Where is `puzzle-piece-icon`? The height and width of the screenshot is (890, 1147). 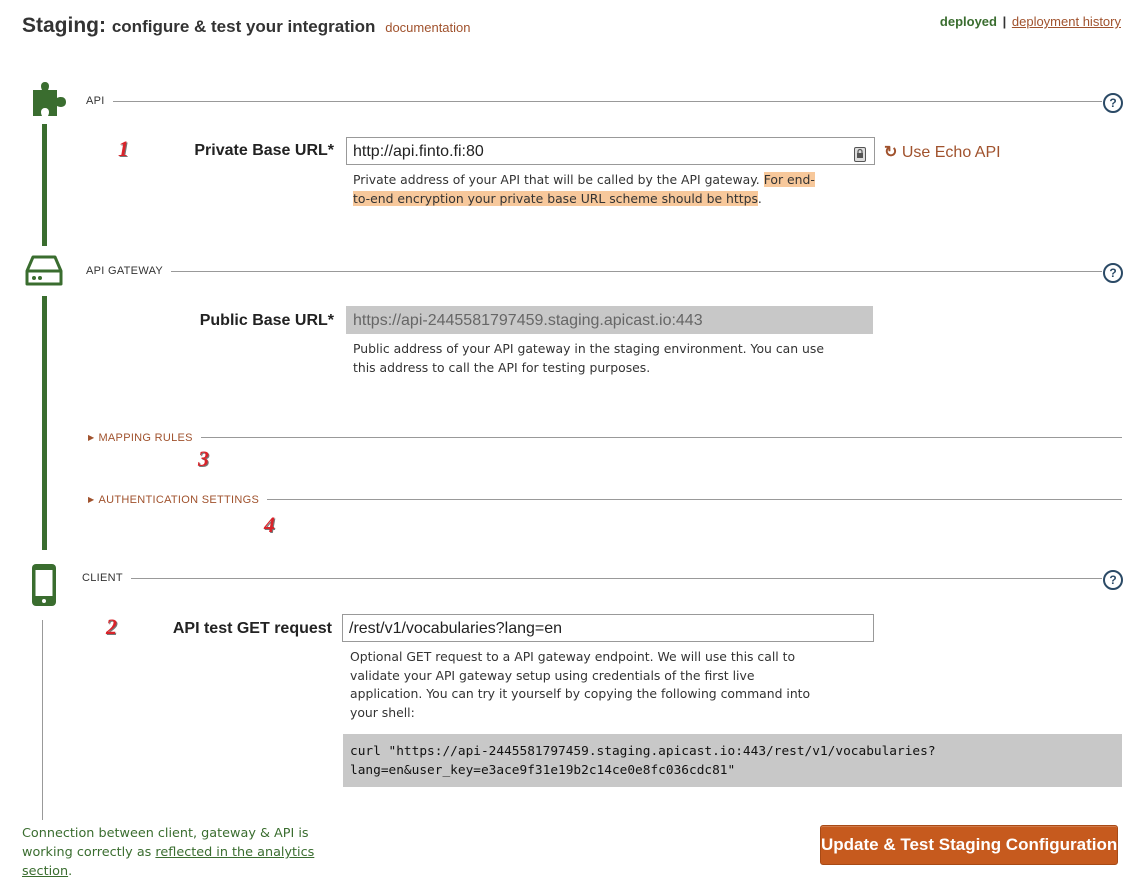 puzzle-piece-icon is located at coordinates (50, 102).